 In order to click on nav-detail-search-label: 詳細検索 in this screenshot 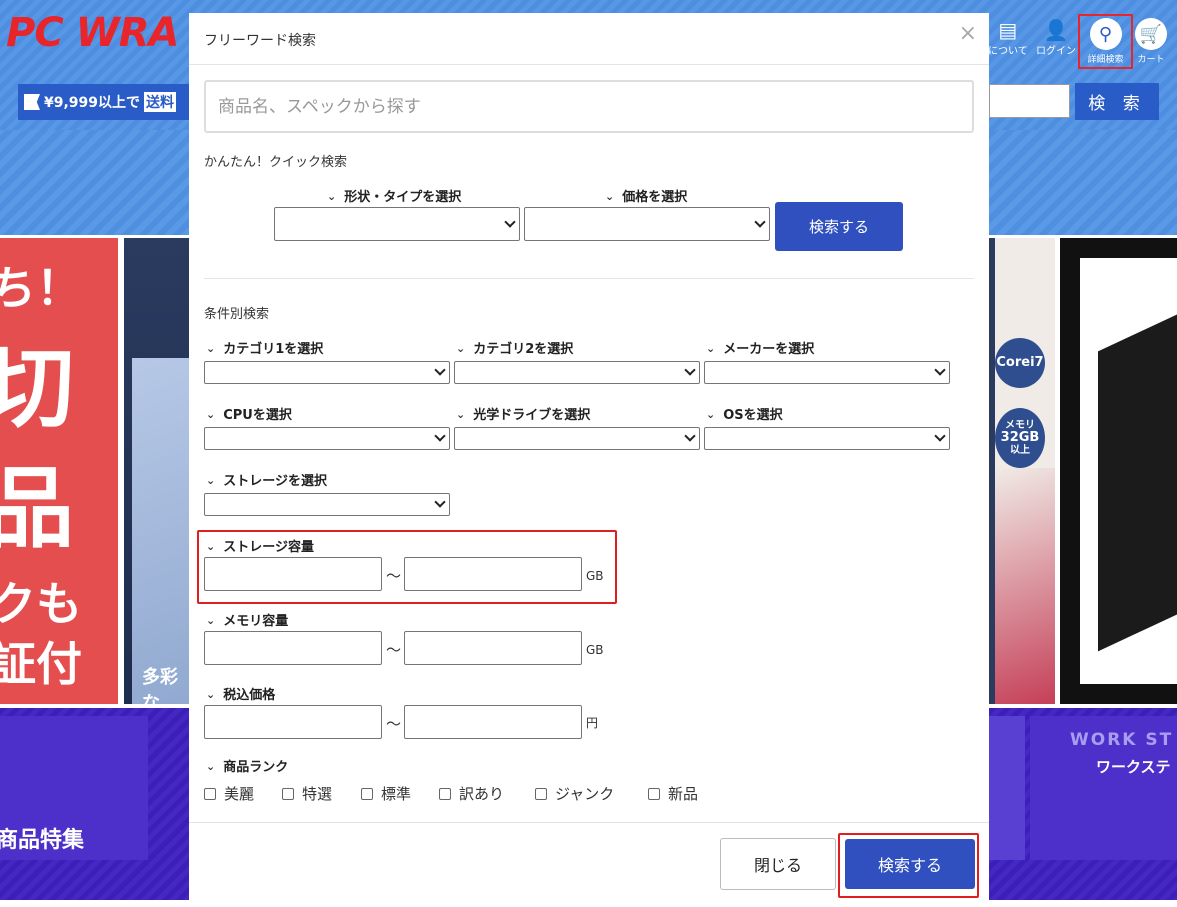, I will do `click(1105, 60)`.